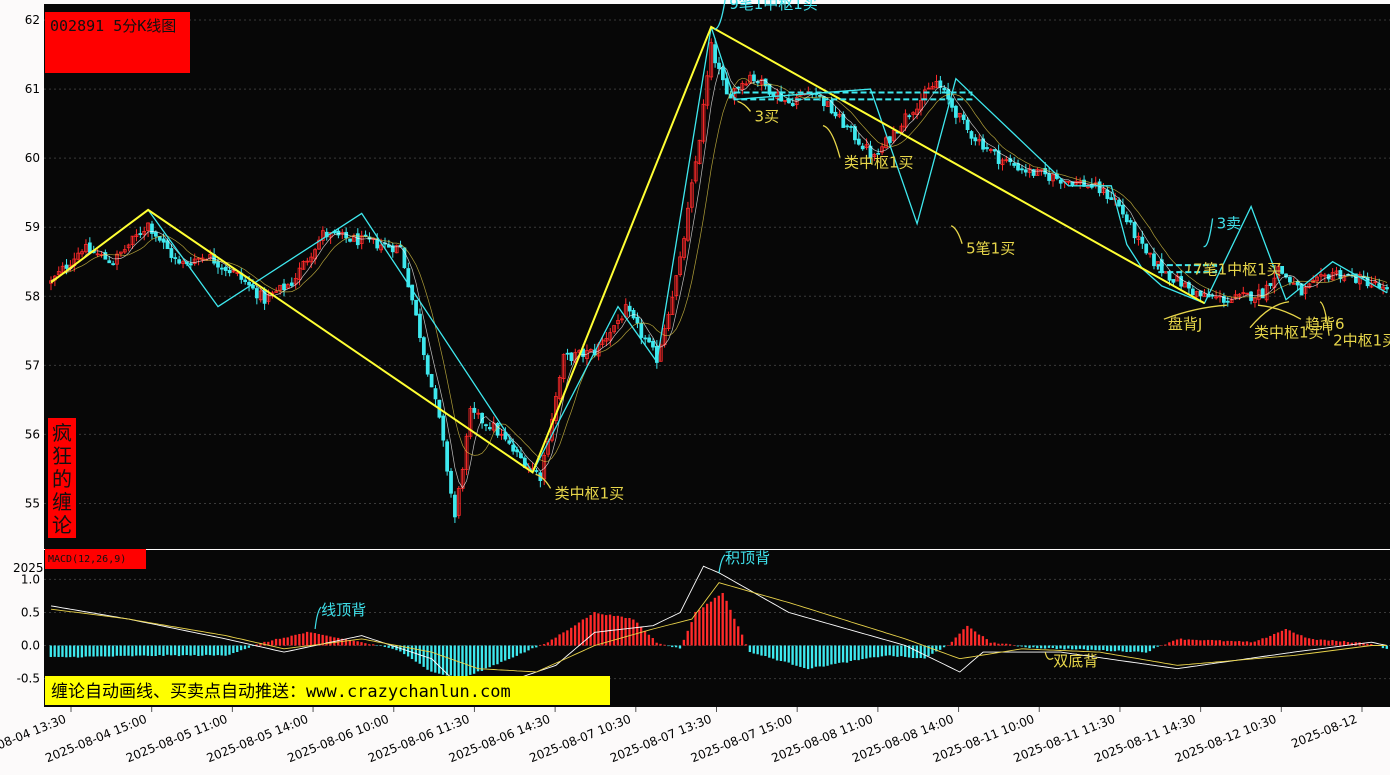 Image resolution: width=1390 pixels, height=775 pixels. What do you see at coordinates (30, 646) in the screenshot?
I see `macd-tick-label: 0.0` at bounding box center [30, 646].